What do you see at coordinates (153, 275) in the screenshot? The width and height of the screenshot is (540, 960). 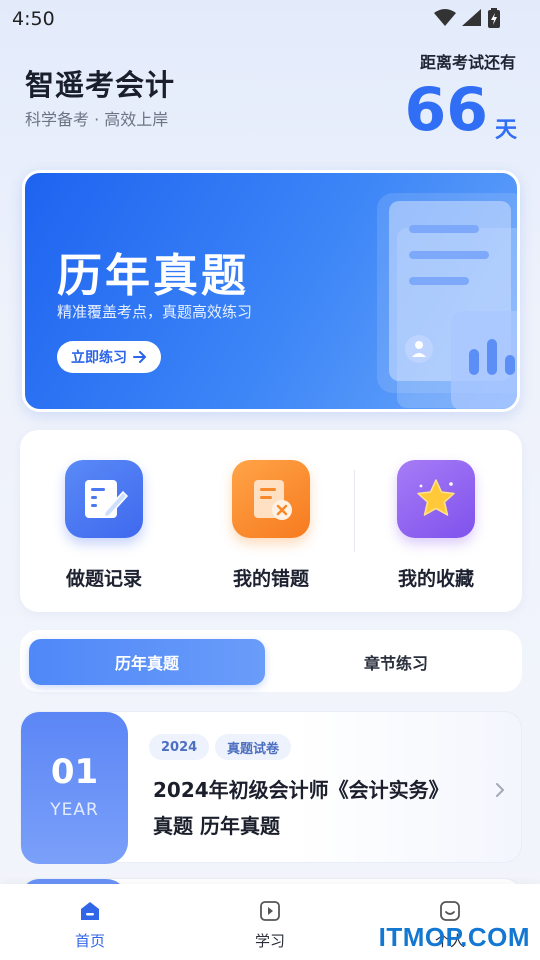 I see `banner-title: 历年真题` at bounding box center [153, 275].